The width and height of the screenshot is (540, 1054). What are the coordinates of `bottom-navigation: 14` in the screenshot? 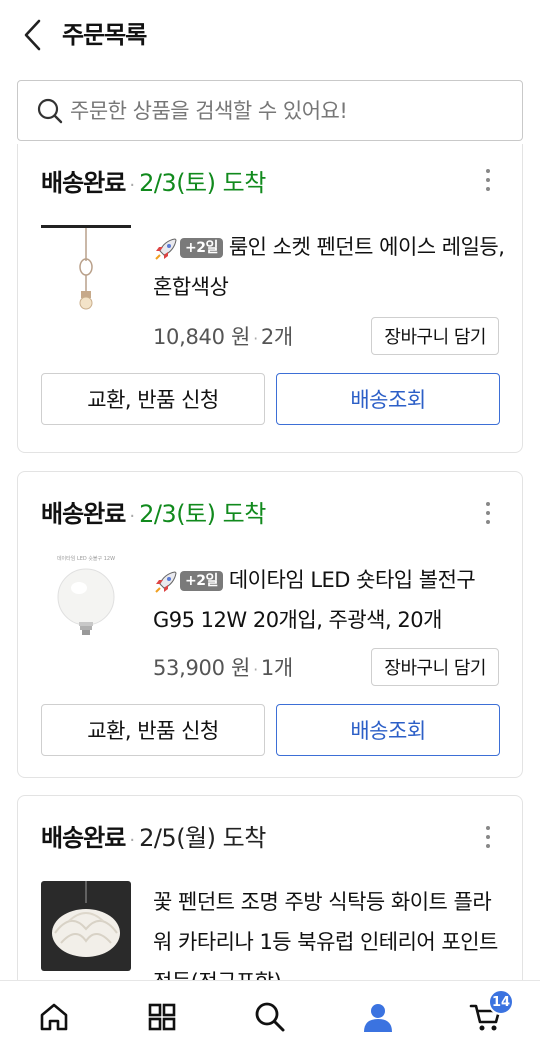 It's located at (270, 1017).